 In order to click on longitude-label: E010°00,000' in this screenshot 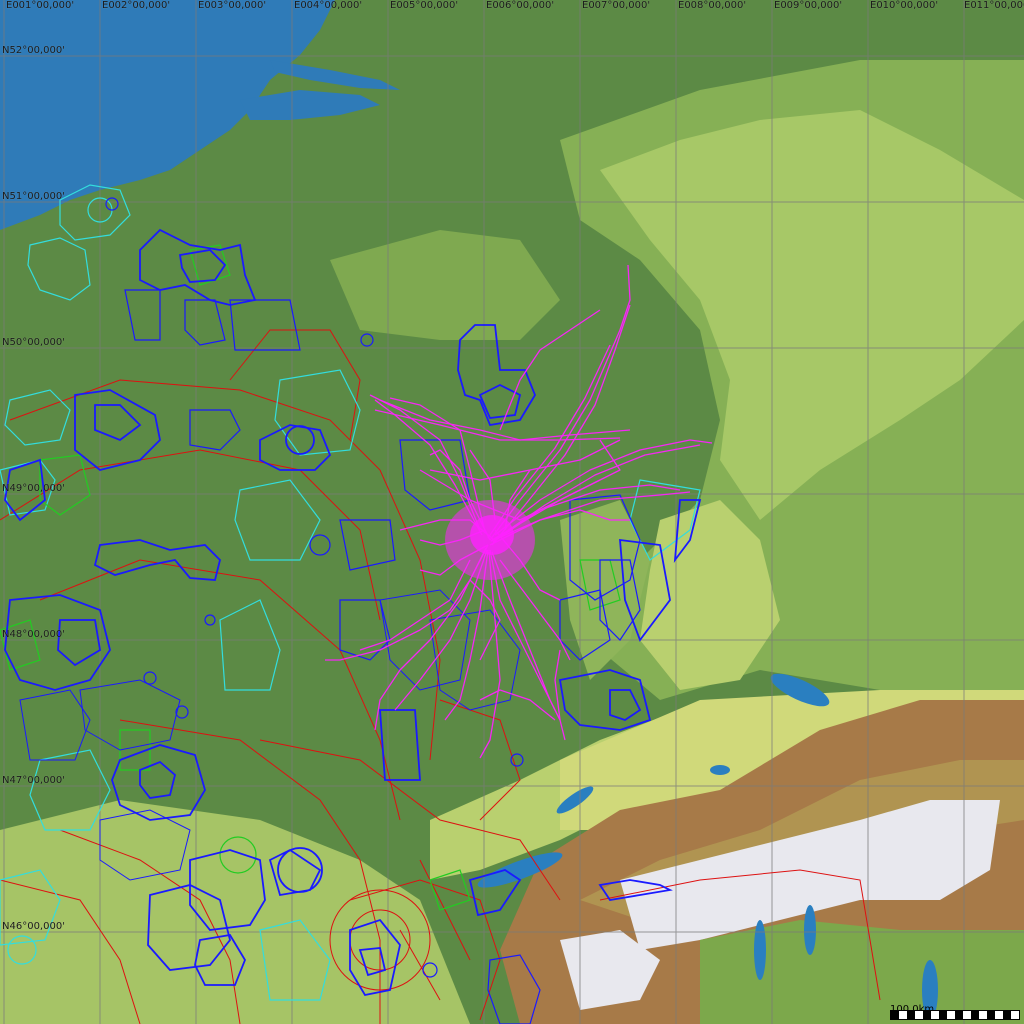, I will do `click(904, 5)`.